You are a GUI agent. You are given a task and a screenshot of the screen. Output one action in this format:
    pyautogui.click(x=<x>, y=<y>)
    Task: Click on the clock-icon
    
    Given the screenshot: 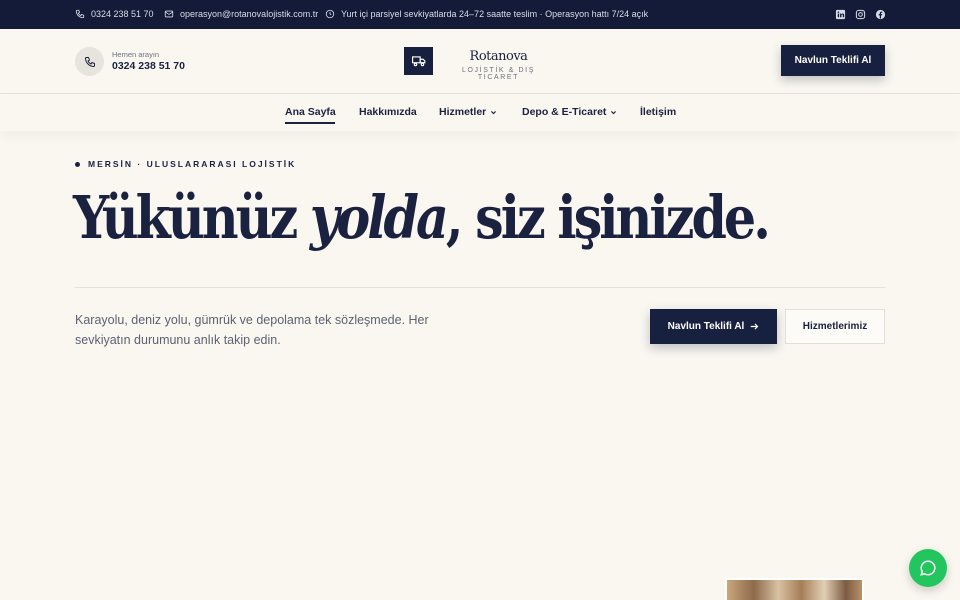 What is the action you would take?
    pyautogui.click(x=330, y=14)
    